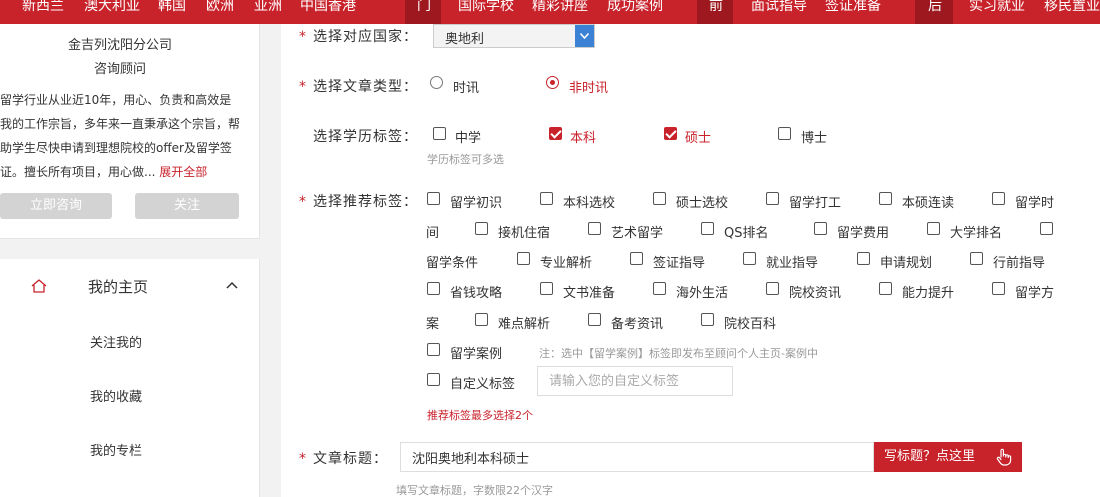 This screenshot has width=1100, height=497. What do you see at coordinates (436, 82) in the screenshot?
I see `radio-news` at bounding box center [436, 82].